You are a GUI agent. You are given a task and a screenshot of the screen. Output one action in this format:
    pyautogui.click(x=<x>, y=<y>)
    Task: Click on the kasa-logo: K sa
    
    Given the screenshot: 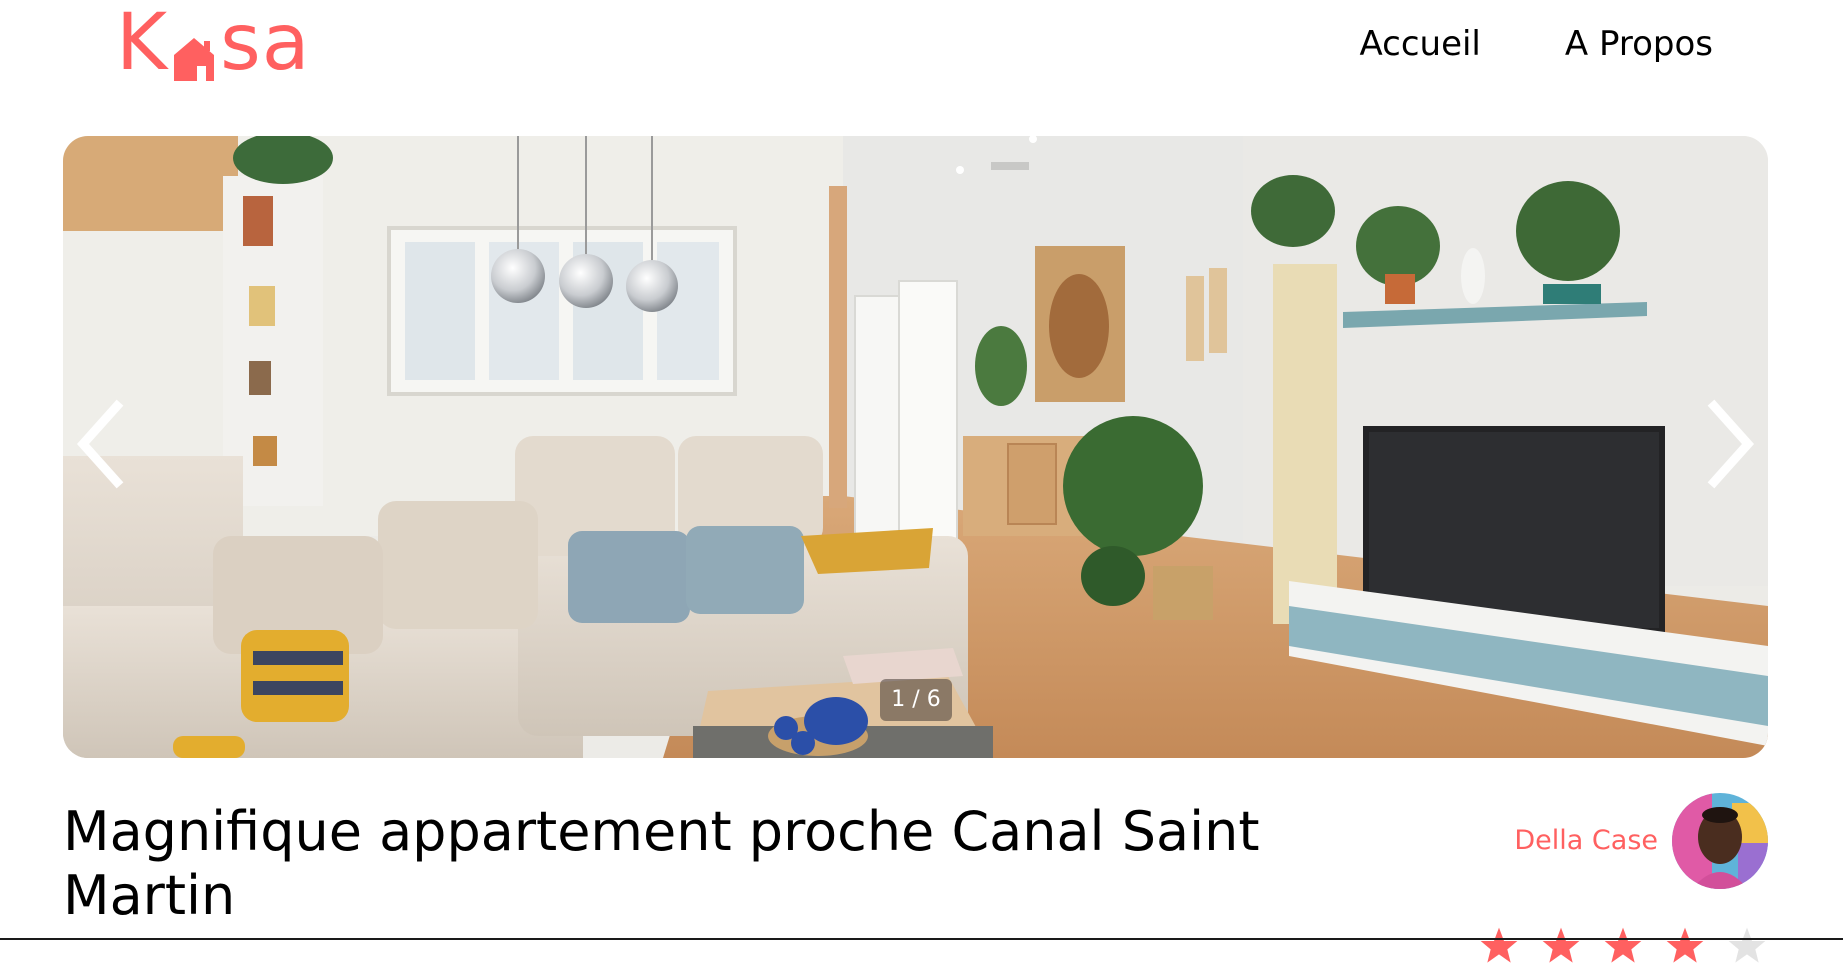 What is the action you would take?
    pyautogui.click(x=213, y=44)
    